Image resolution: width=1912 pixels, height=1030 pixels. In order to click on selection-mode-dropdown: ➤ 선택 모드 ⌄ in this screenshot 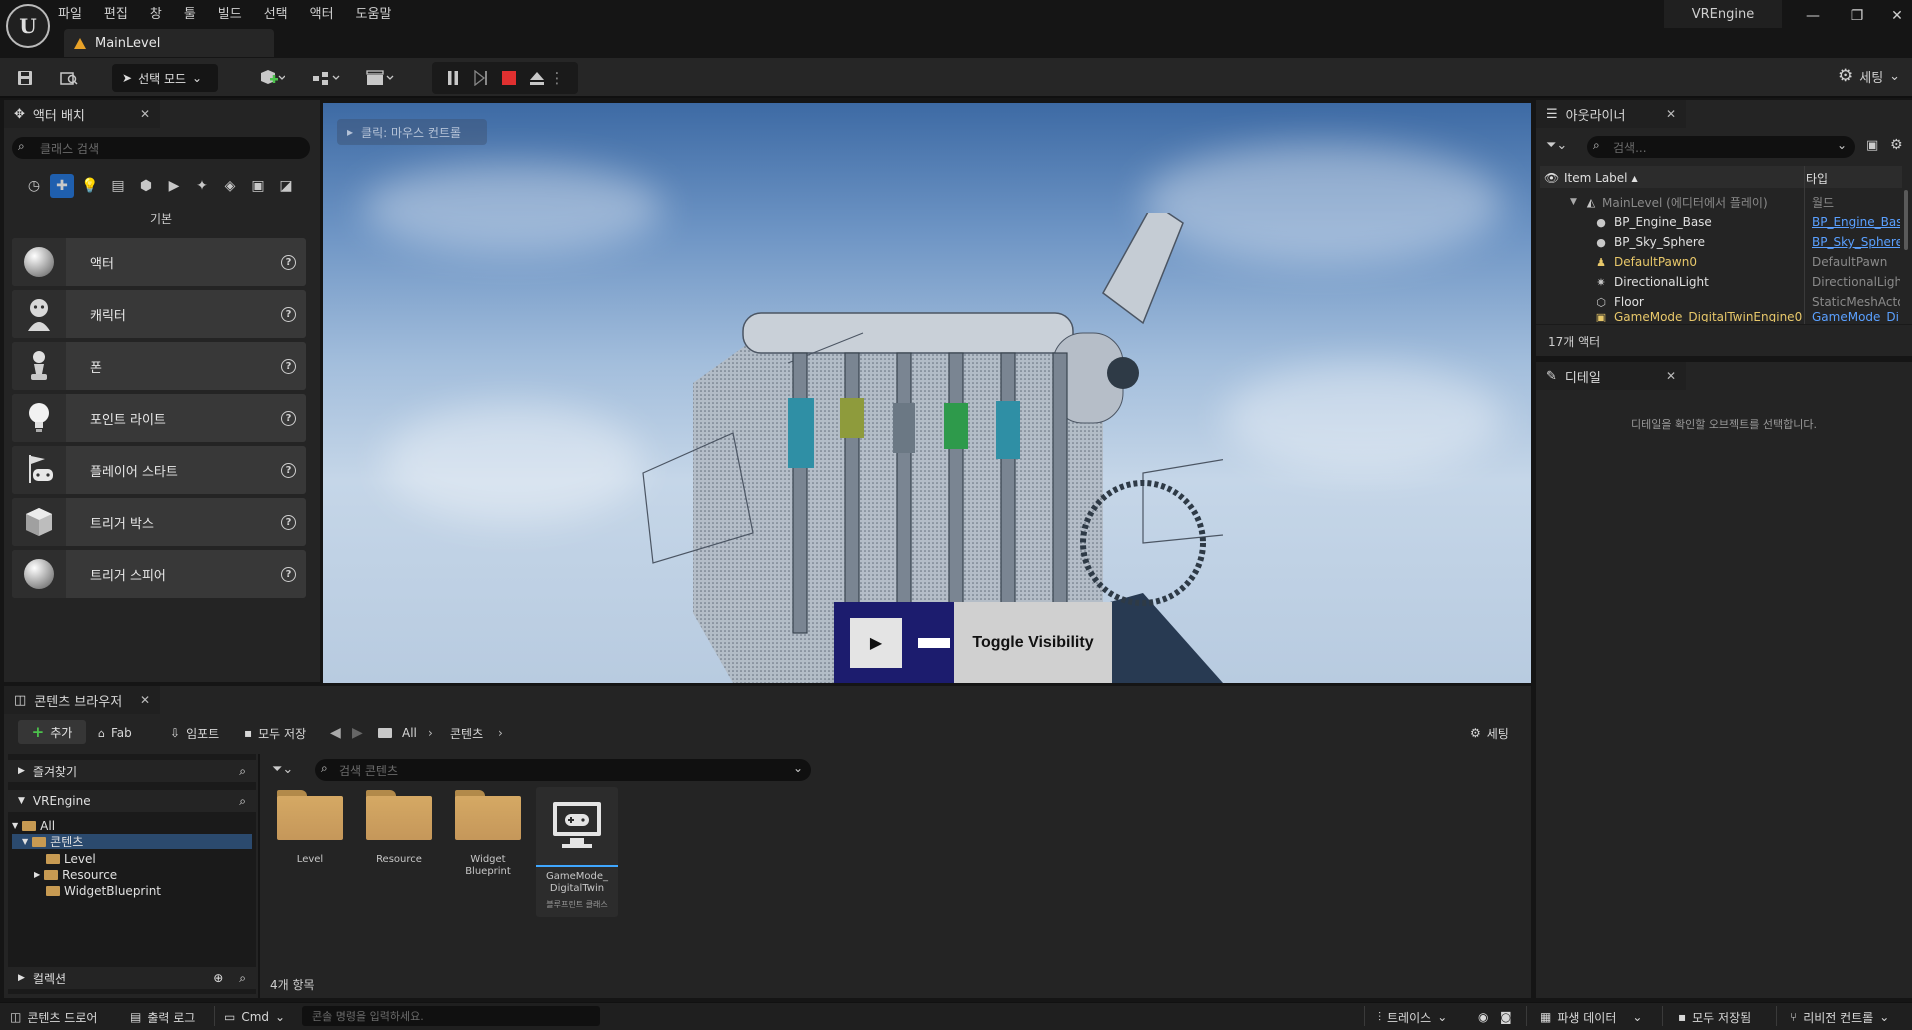, I will do `click(165, 78)`.